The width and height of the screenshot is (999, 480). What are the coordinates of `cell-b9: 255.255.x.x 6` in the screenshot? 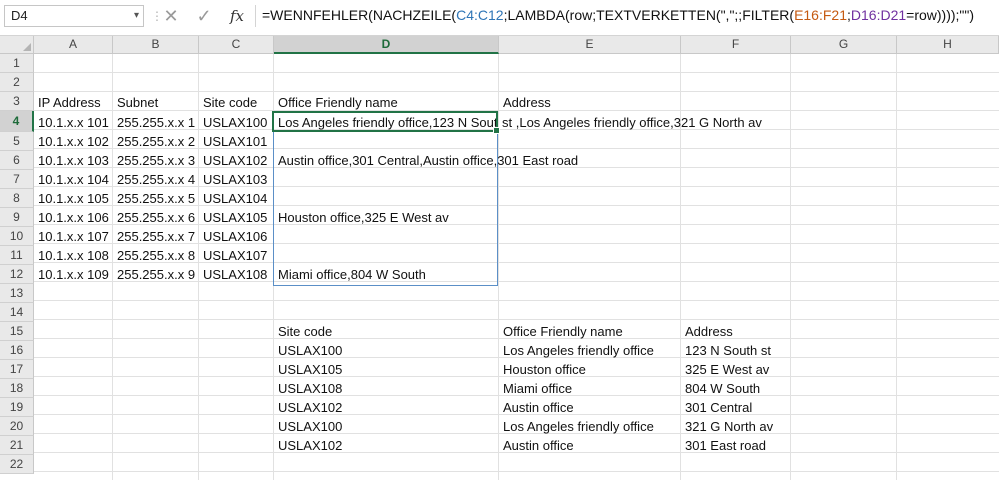 It's located at (154, 217).